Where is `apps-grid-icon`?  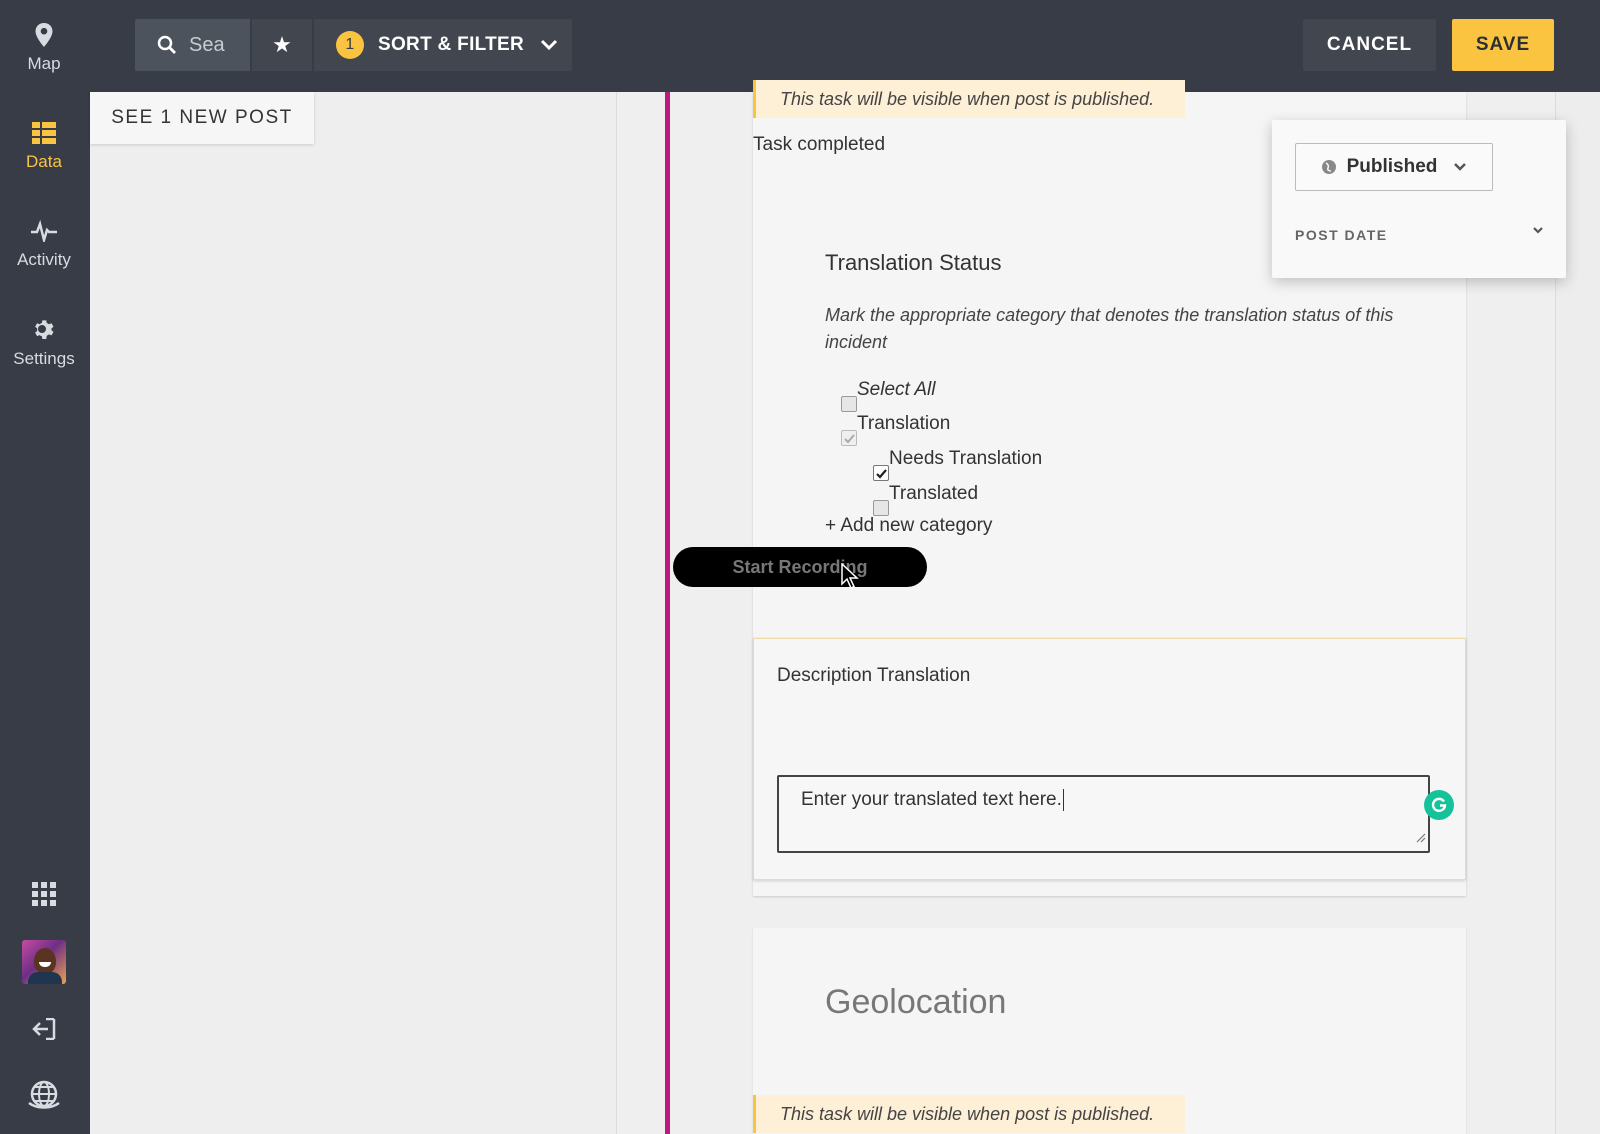 apps-grid-icon is located at coordinates (44, 896).